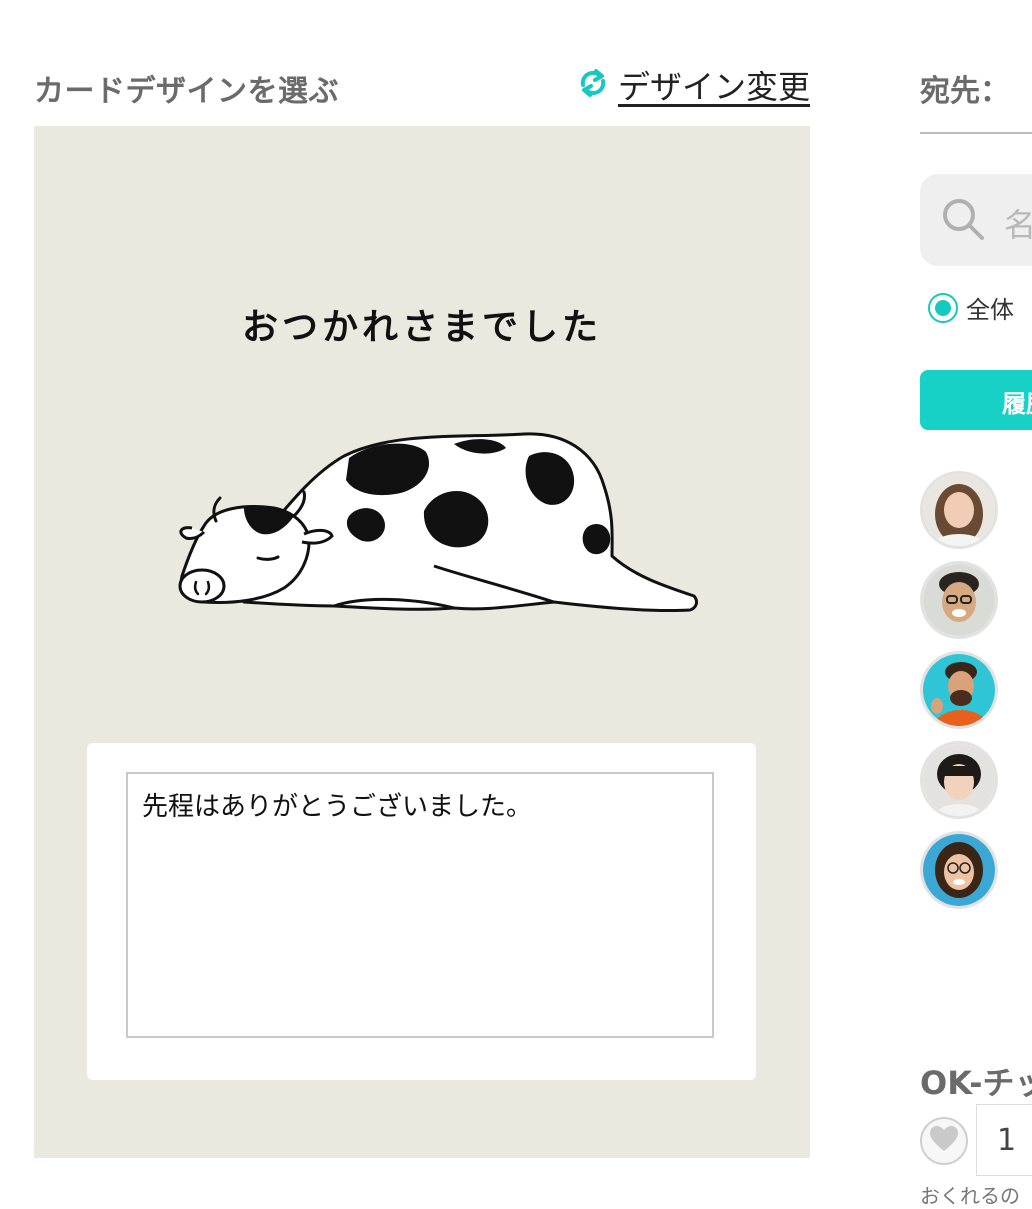 The width and height of the screenshot is (1032, 1209). Describe the element at coordinates (965, 91) in the screenshot. I see `recipient-label: 宛先：` at that location.